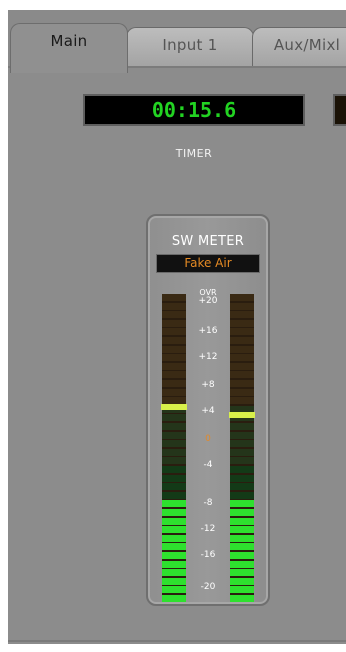  What do you see at coordinates (208, 555) in the screenshot?
I see `scale-label: -16` at bounding box center [208, 555].